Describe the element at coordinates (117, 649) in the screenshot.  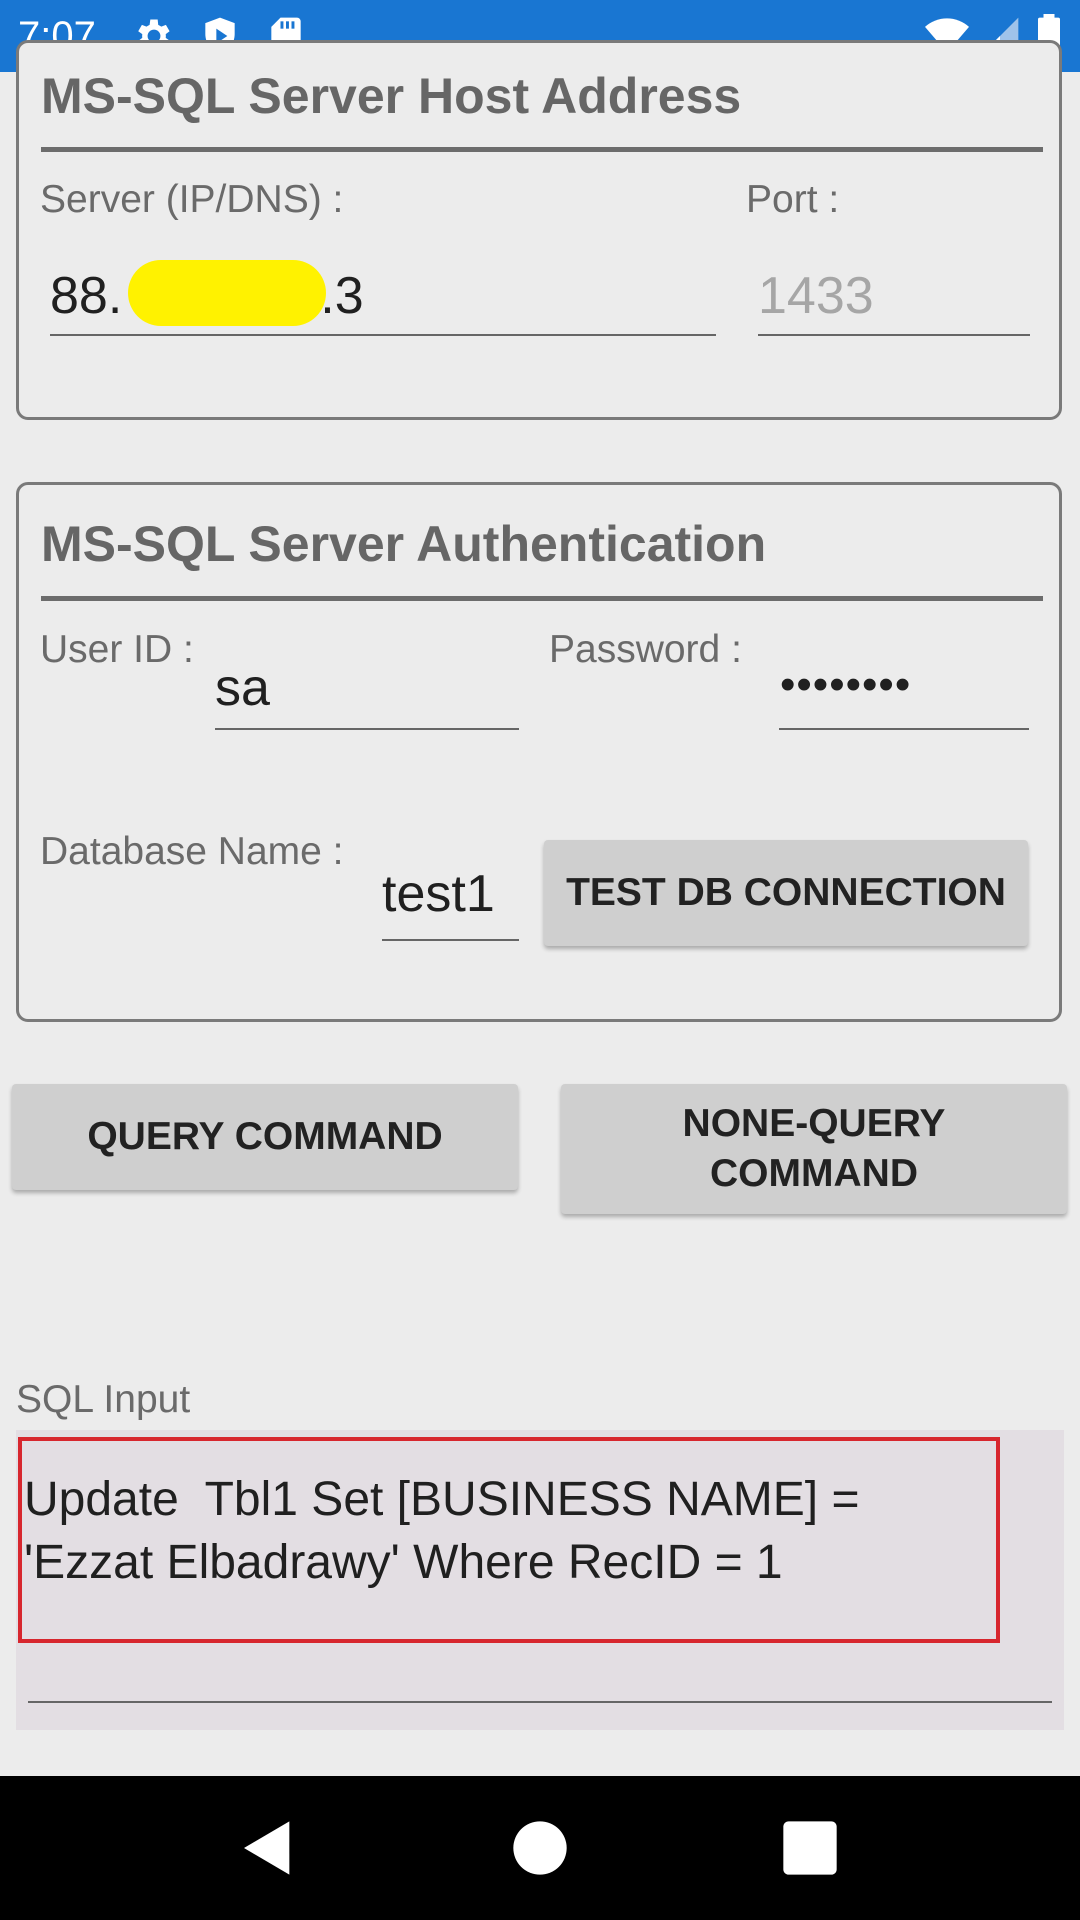
I see `user-id-label: User ID :` at that location.